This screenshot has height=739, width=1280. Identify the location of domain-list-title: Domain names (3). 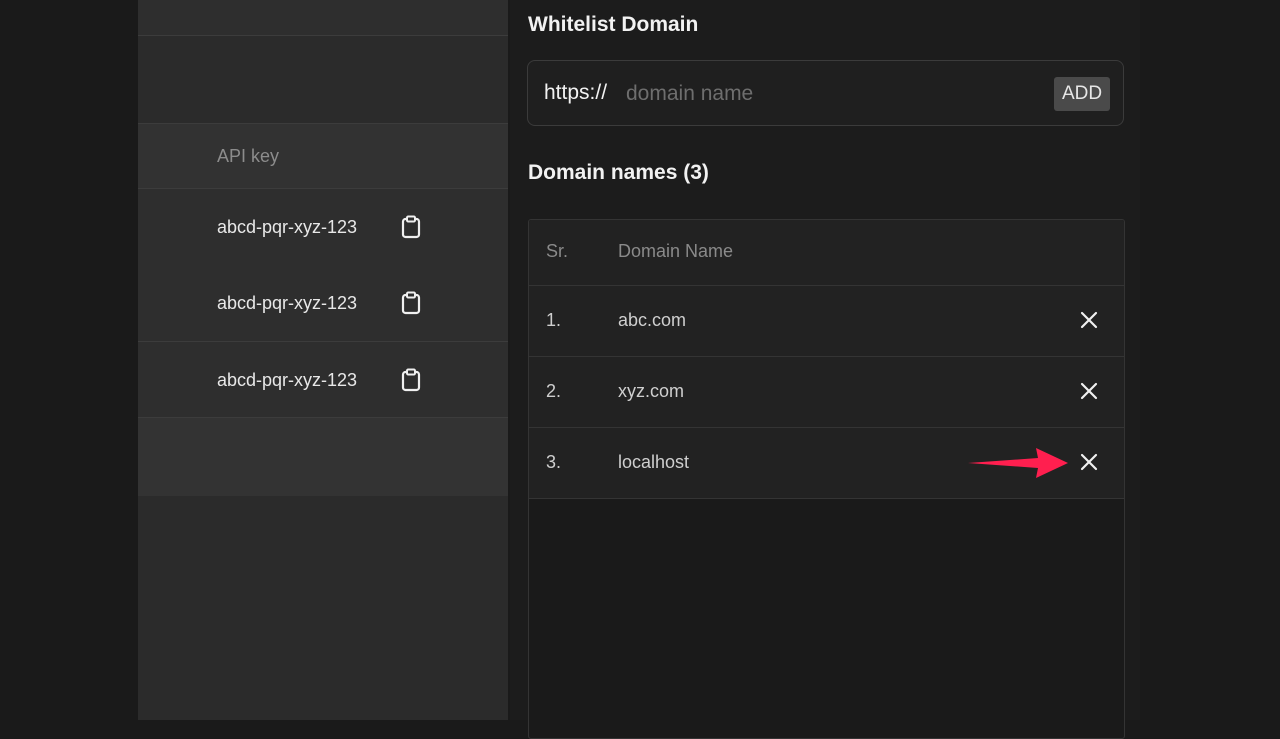
(618, 172).